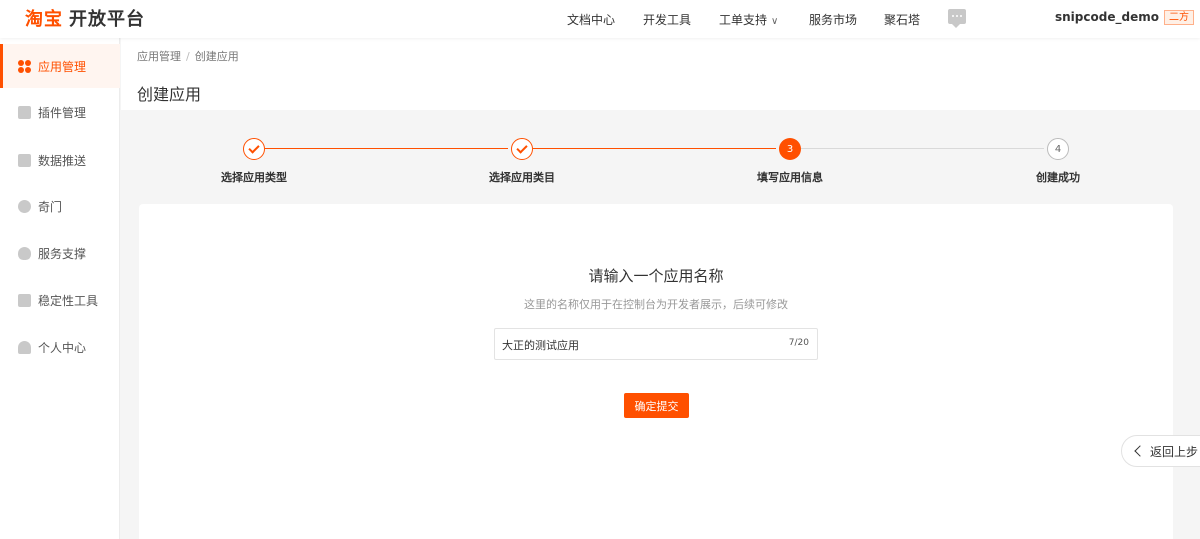 The width and height of the screenshot is (1200, 539). I want to click on sidebar-item-app-management: 应用管理, so click(60, 66).